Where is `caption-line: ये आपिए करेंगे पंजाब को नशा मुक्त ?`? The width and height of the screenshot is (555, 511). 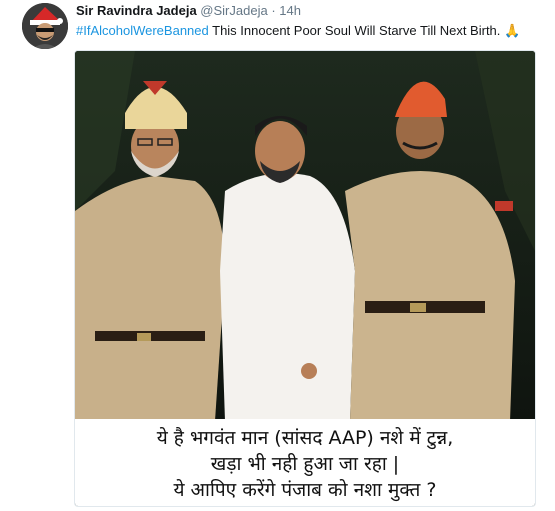 caption-line: ये आपिए करेंगे पंजाब को नशा मुक्त ? is located at coordinates (305, 490).